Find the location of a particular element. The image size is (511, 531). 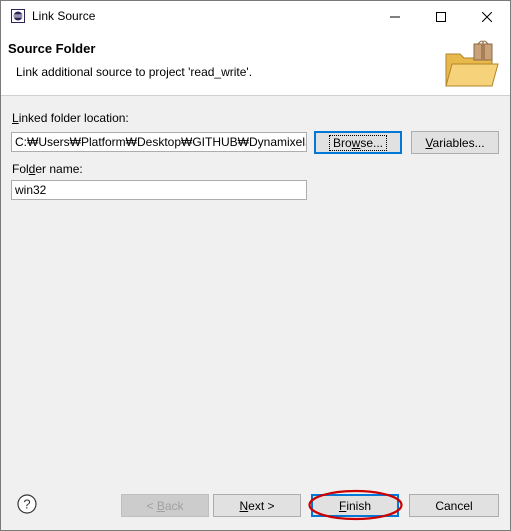

next-button-label: Next > is located at coordinates (257, 505).